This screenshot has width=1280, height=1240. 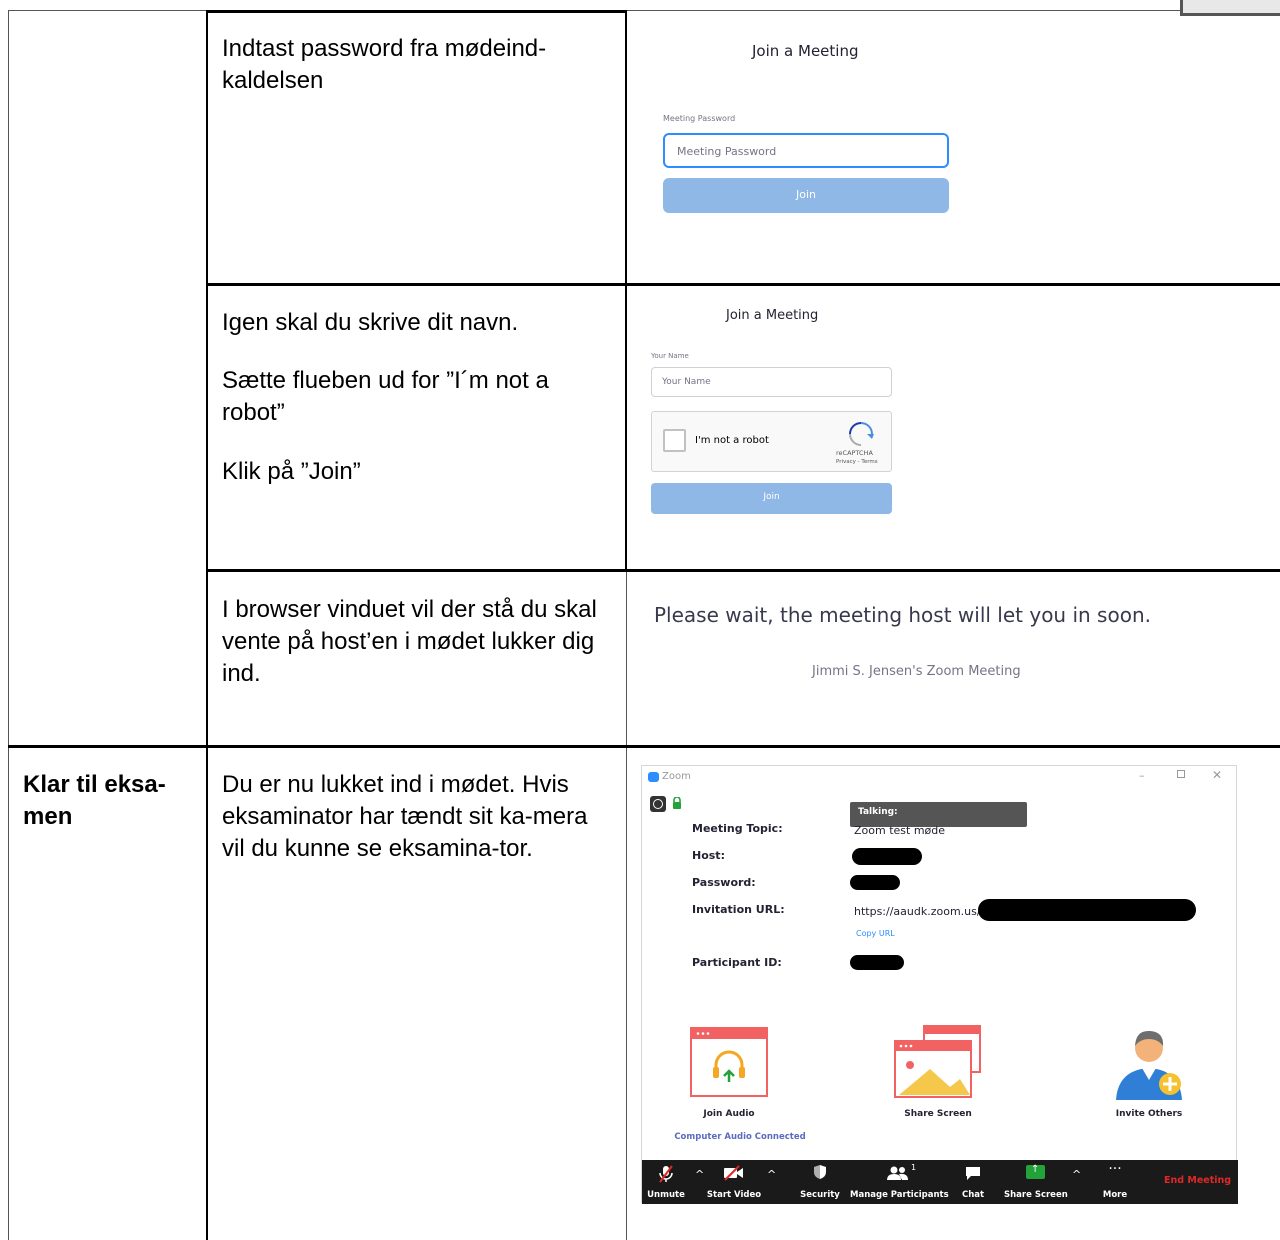 I want to click on lock-icon, so click(x=677, y=803).